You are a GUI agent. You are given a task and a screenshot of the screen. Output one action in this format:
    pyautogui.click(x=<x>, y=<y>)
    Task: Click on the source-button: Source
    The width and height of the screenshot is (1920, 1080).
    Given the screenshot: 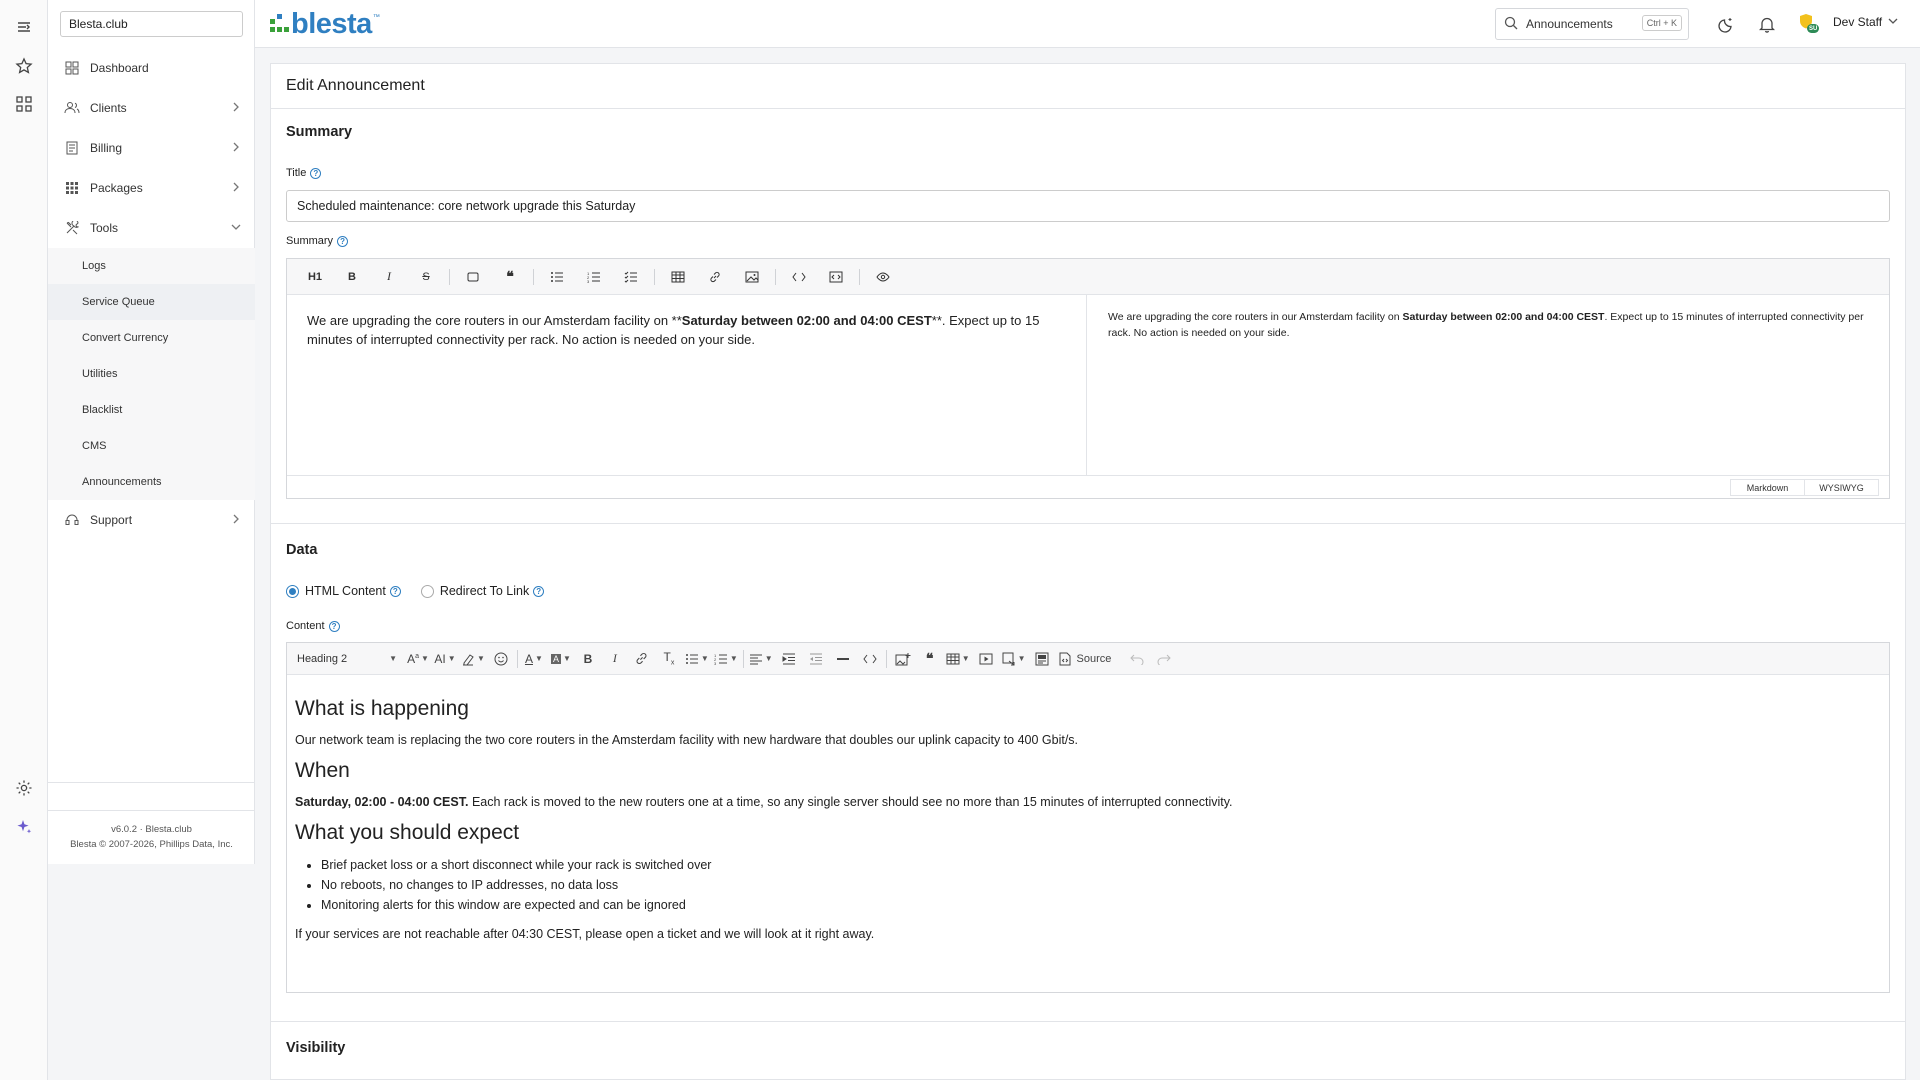 What is the action you would take?
    pyautogui.click(x=1084, y=659)
    